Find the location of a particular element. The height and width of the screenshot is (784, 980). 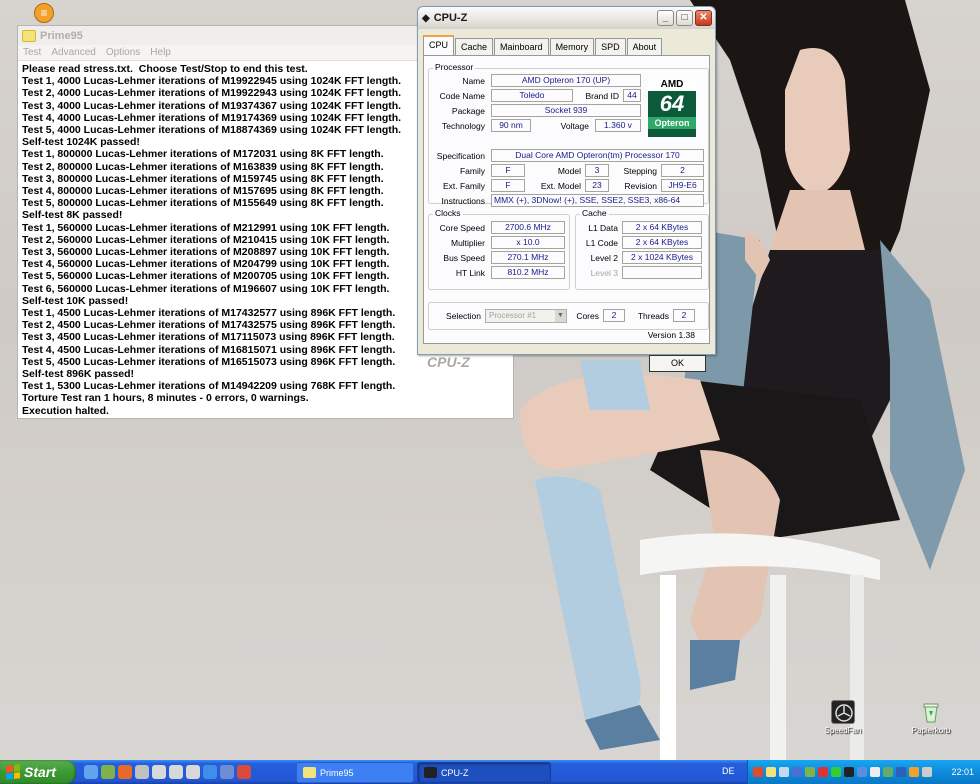

codename-value: Toledo is located at coordinates (532, 95).